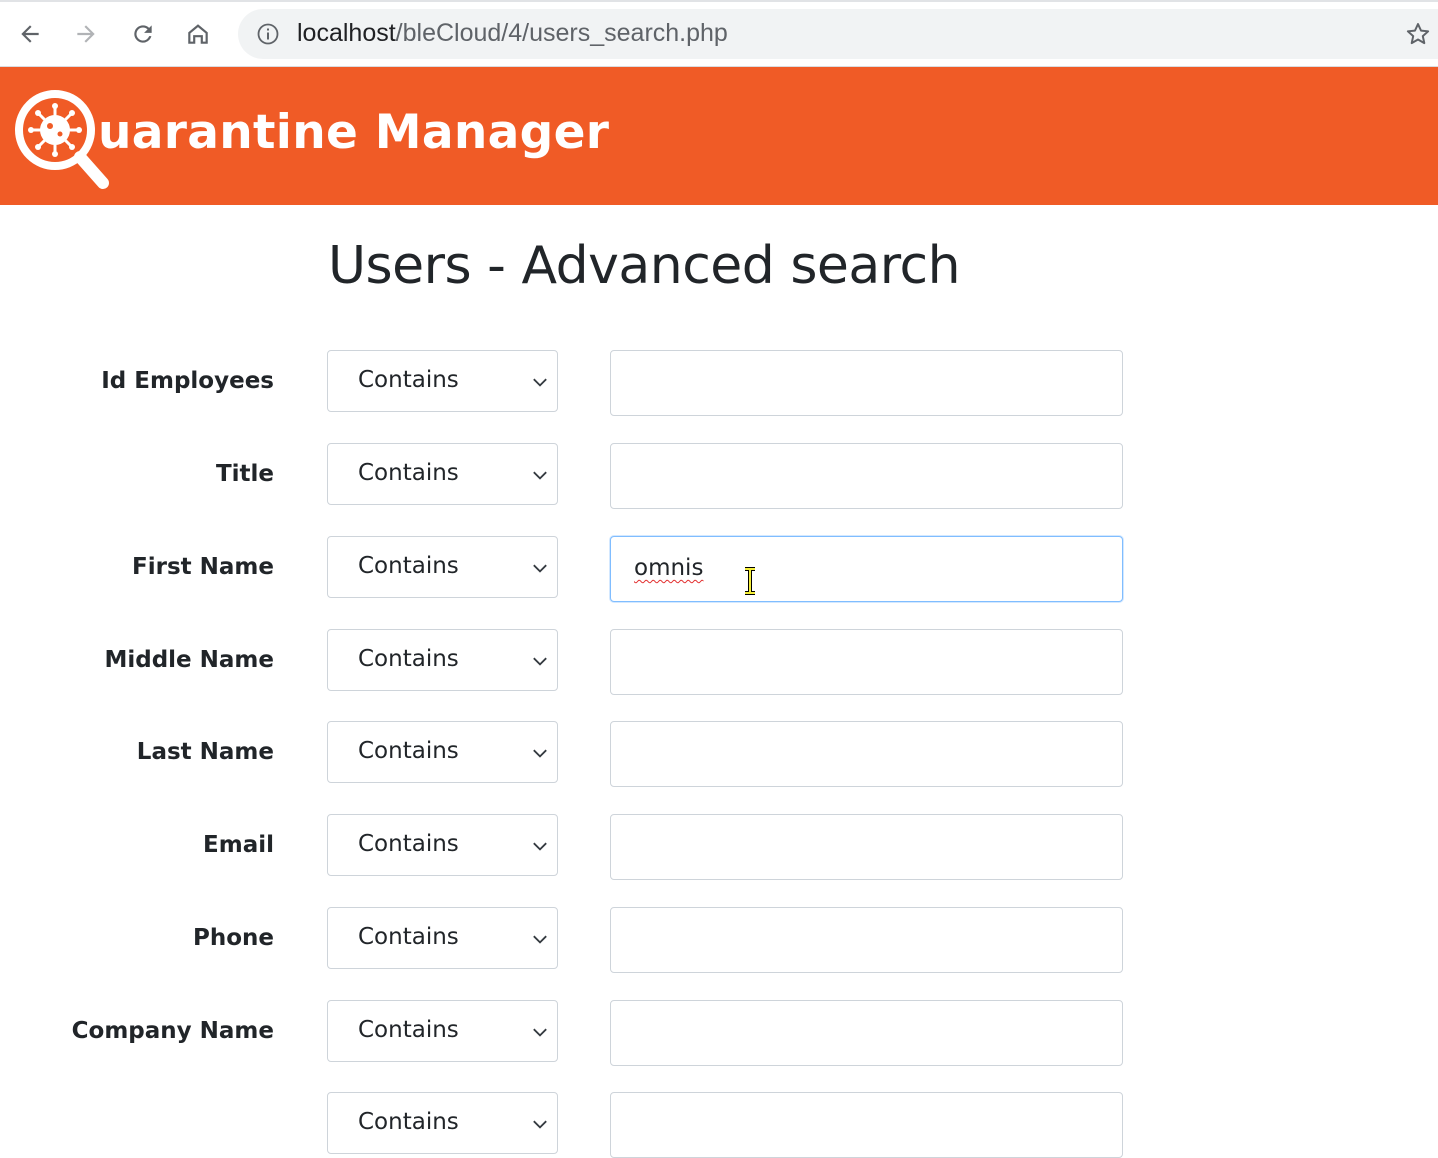  I want to click on forward-arrow-icon, so click(86, 34).